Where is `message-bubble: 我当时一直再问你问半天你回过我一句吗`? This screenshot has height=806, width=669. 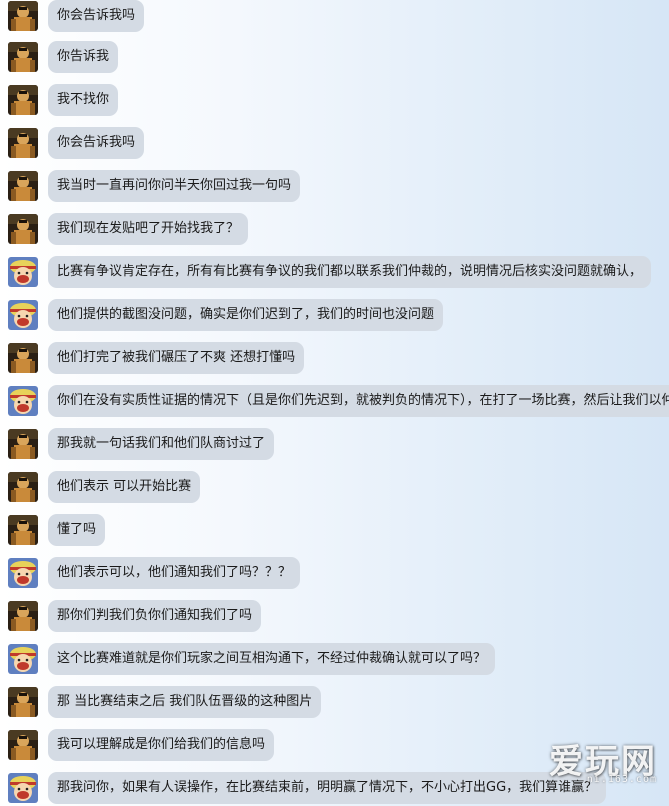 message-bubble: 我当时一直再问你问半天你回过我一句吗 is located at coordinates (174, 186).